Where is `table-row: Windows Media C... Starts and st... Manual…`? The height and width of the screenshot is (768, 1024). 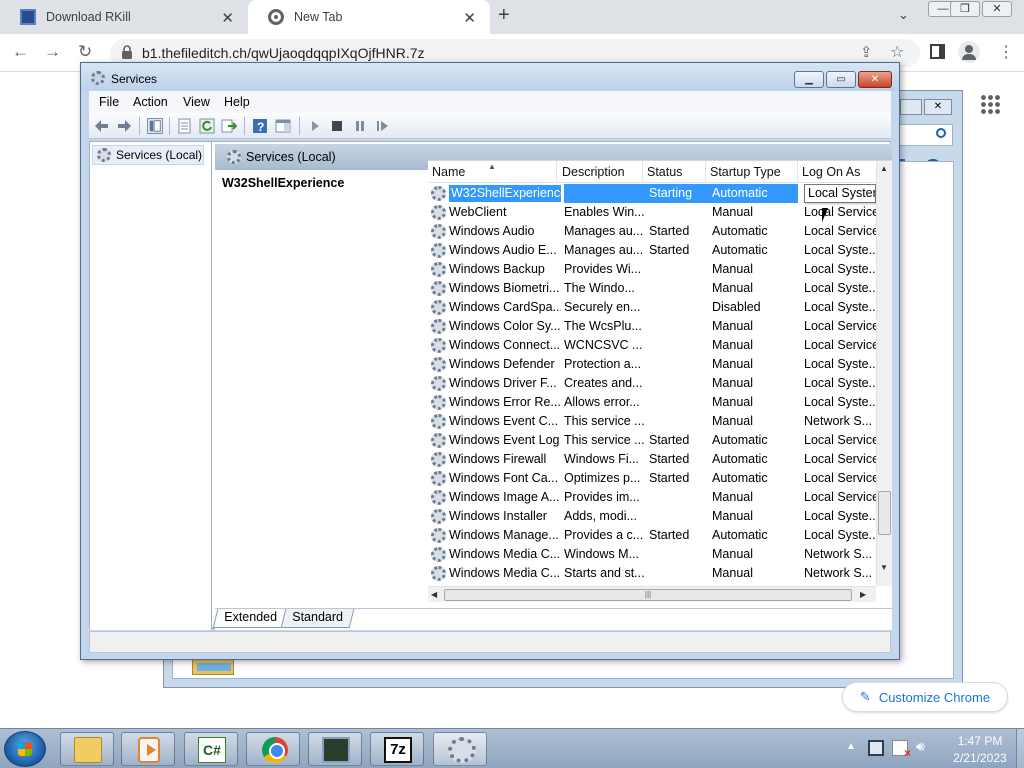
table-row: Windows Media C... Starts and st... Manual… is located at coordinates (652, 573).